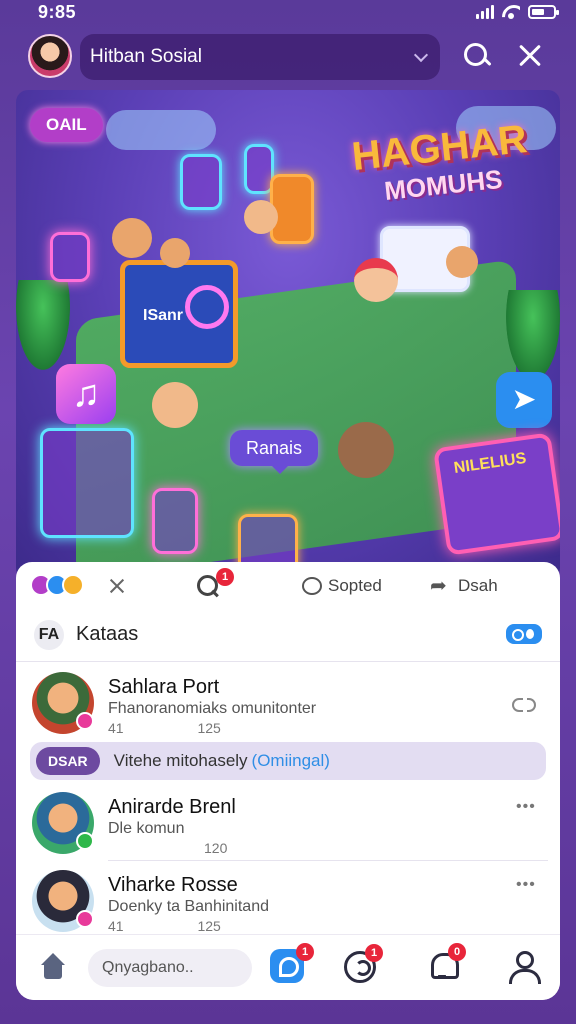  Describe the element at coordinates (260, 57) in the screenshot. I see `app-selector: Hitban Sosial` at that location.